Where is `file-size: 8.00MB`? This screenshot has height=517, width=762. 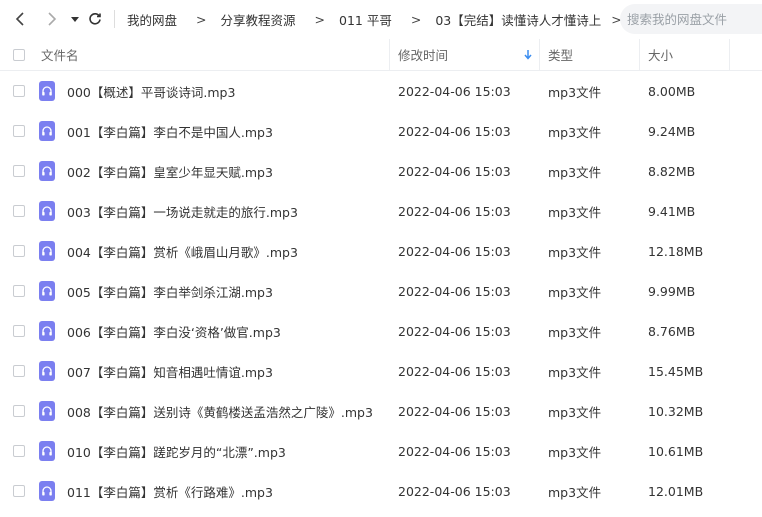 file-size: 8.00MB is located at coordinates (672, 91).